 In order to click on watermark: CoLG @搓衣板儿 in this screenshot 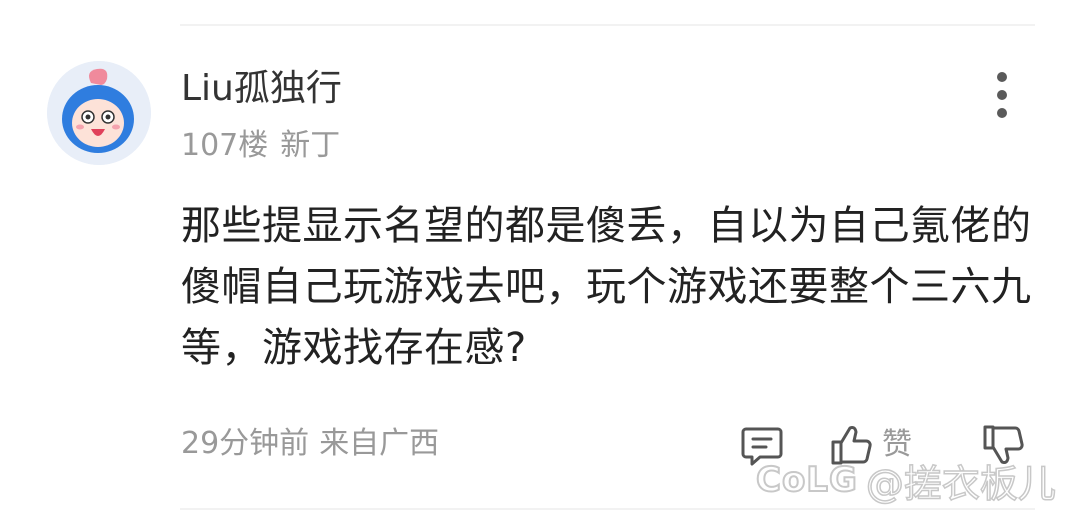, I will do `click(906, 480)`.